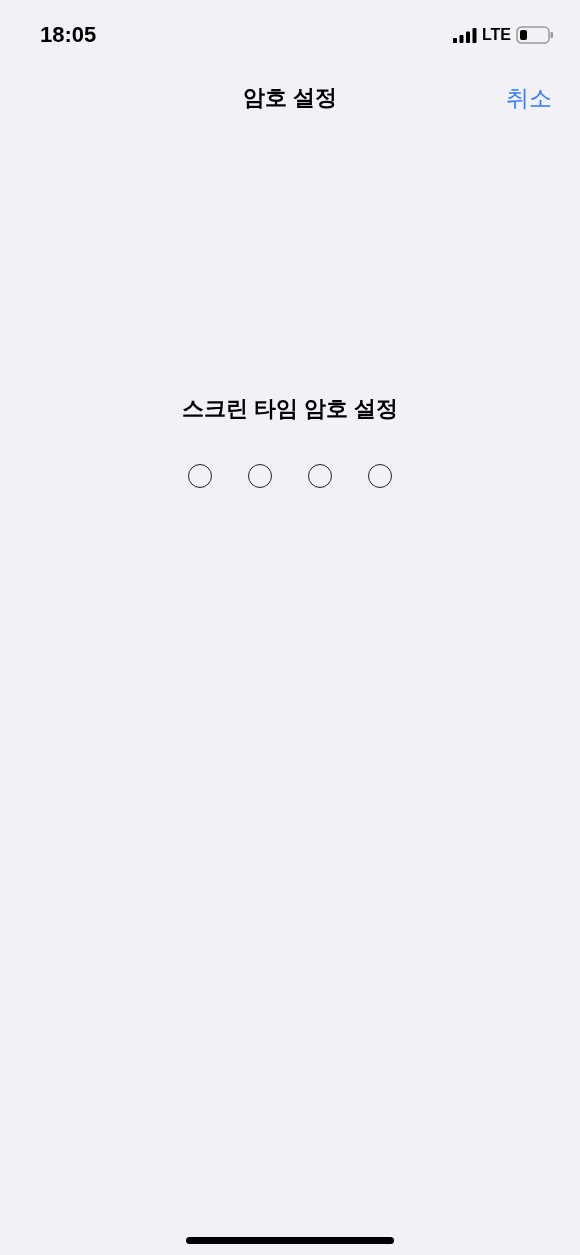 The width and height of the screenshot is (580, 1255). I want to click on passcode-prompt: 스크린 타임 암호 설정, so click(290, 409).